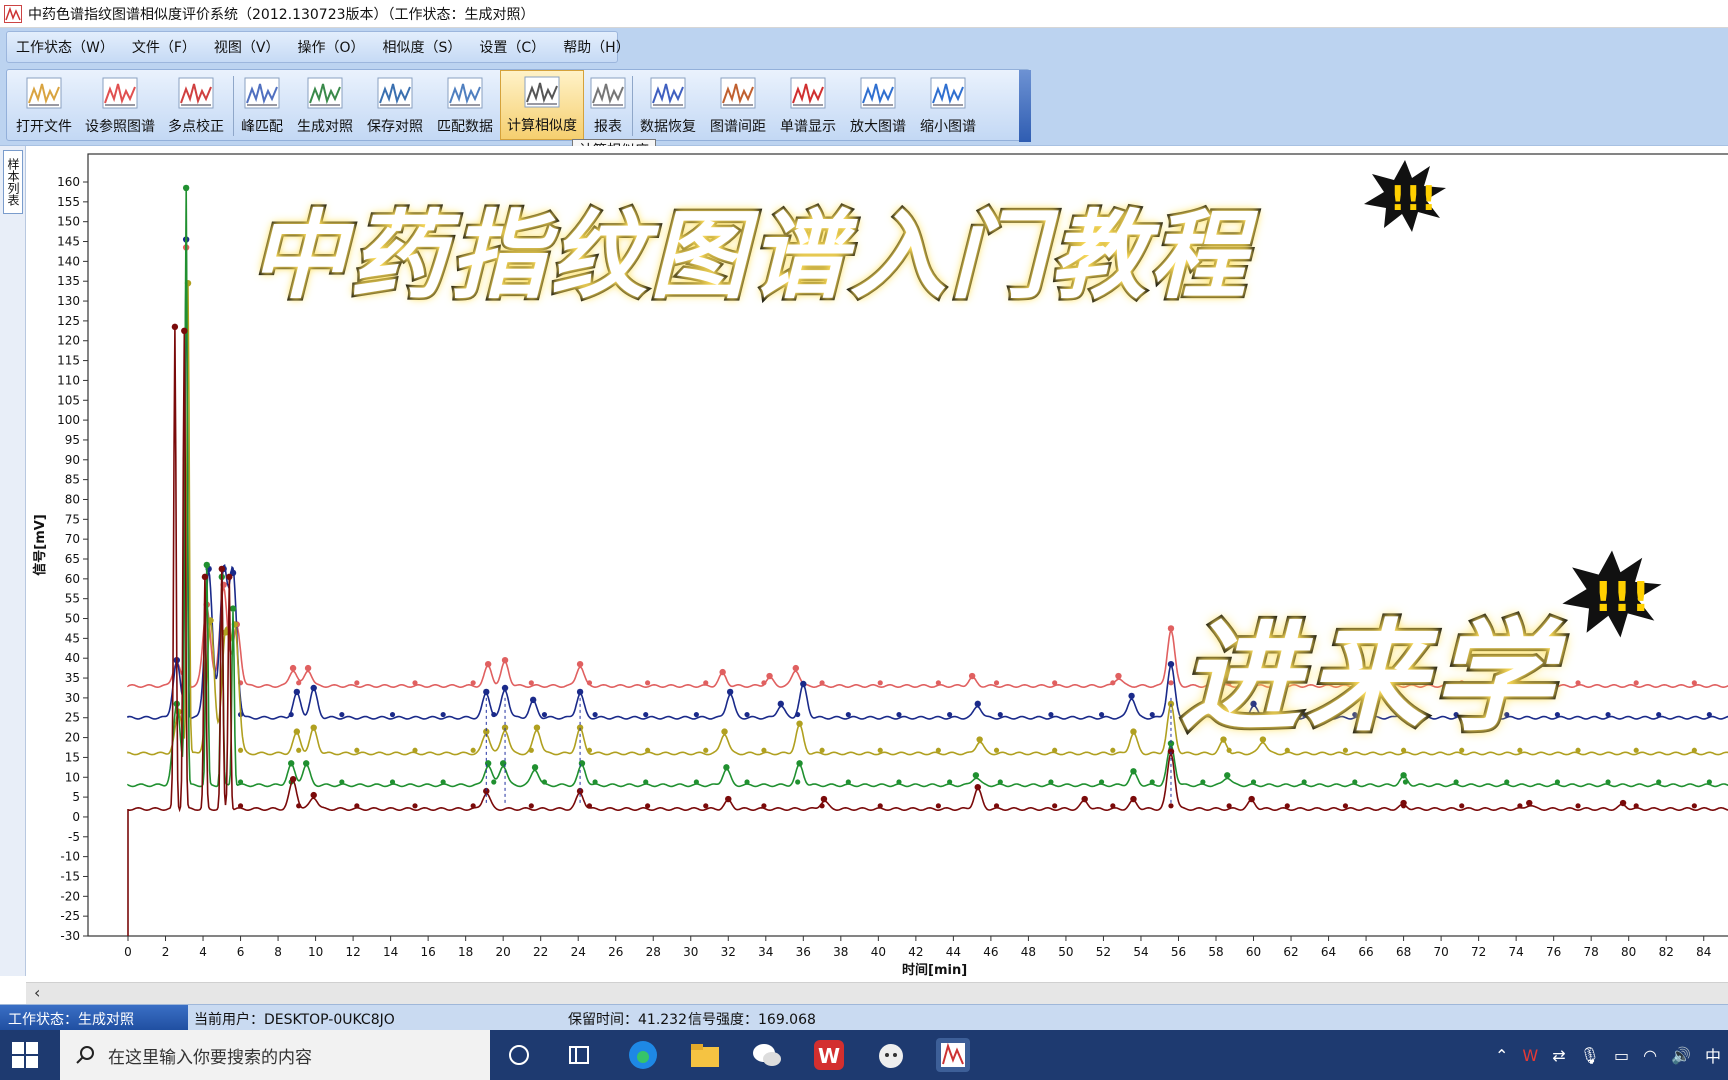  I want to click on tray-mic-icon: 🎙, so click(1590, 1055).